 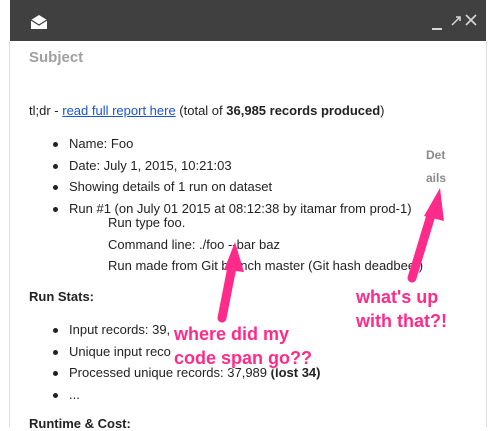 I want to click on full-report-link: read full report here, so click(x=118, y=110).